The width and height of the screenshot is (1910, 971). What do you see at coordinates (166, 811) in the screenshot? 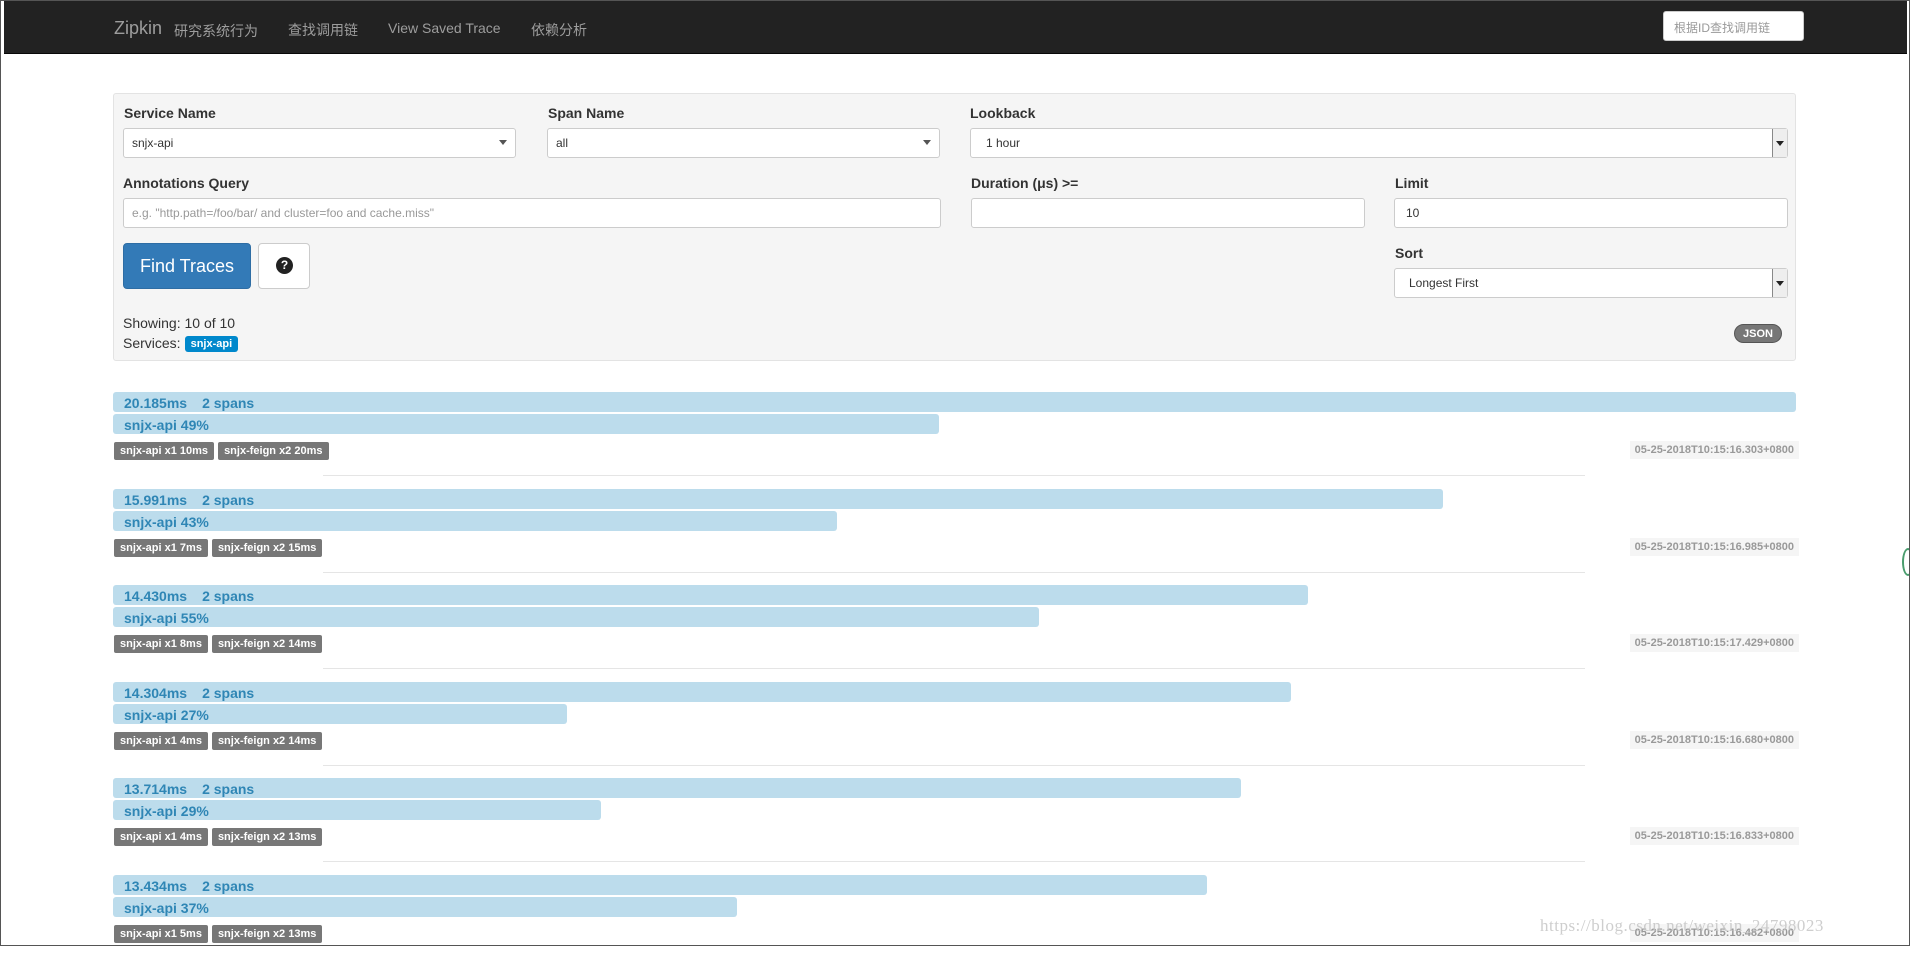
I see `trace-service-percentage: snjx-api 29%` at bounding box center [166, 811].